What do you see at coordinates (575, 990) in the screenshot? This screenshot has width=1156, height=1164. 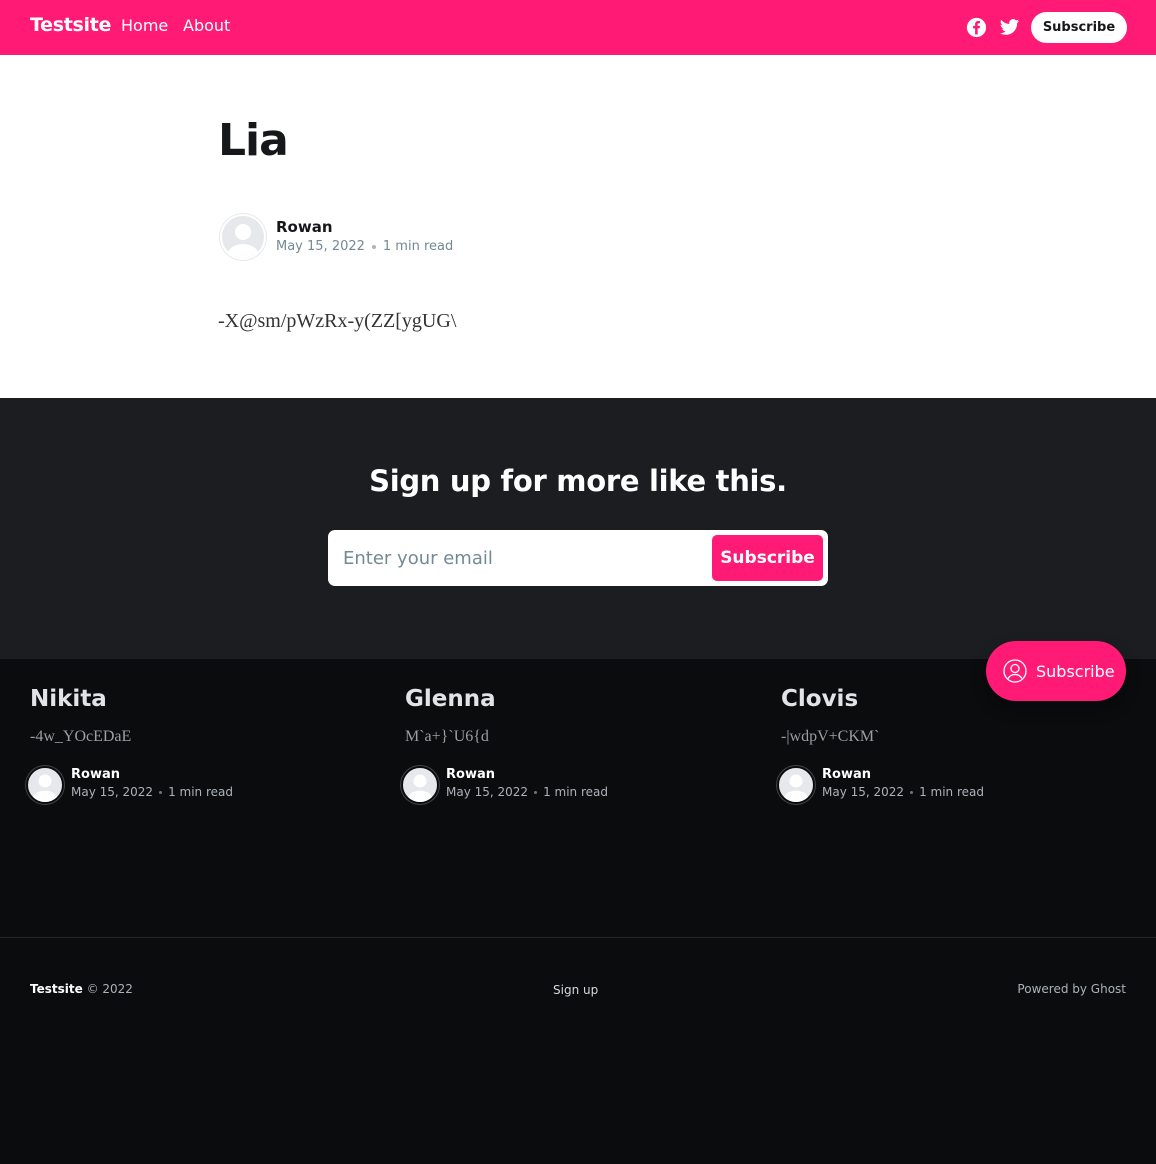 I see `footer-signup-link: Sign up` at bounding box center [575, 990].